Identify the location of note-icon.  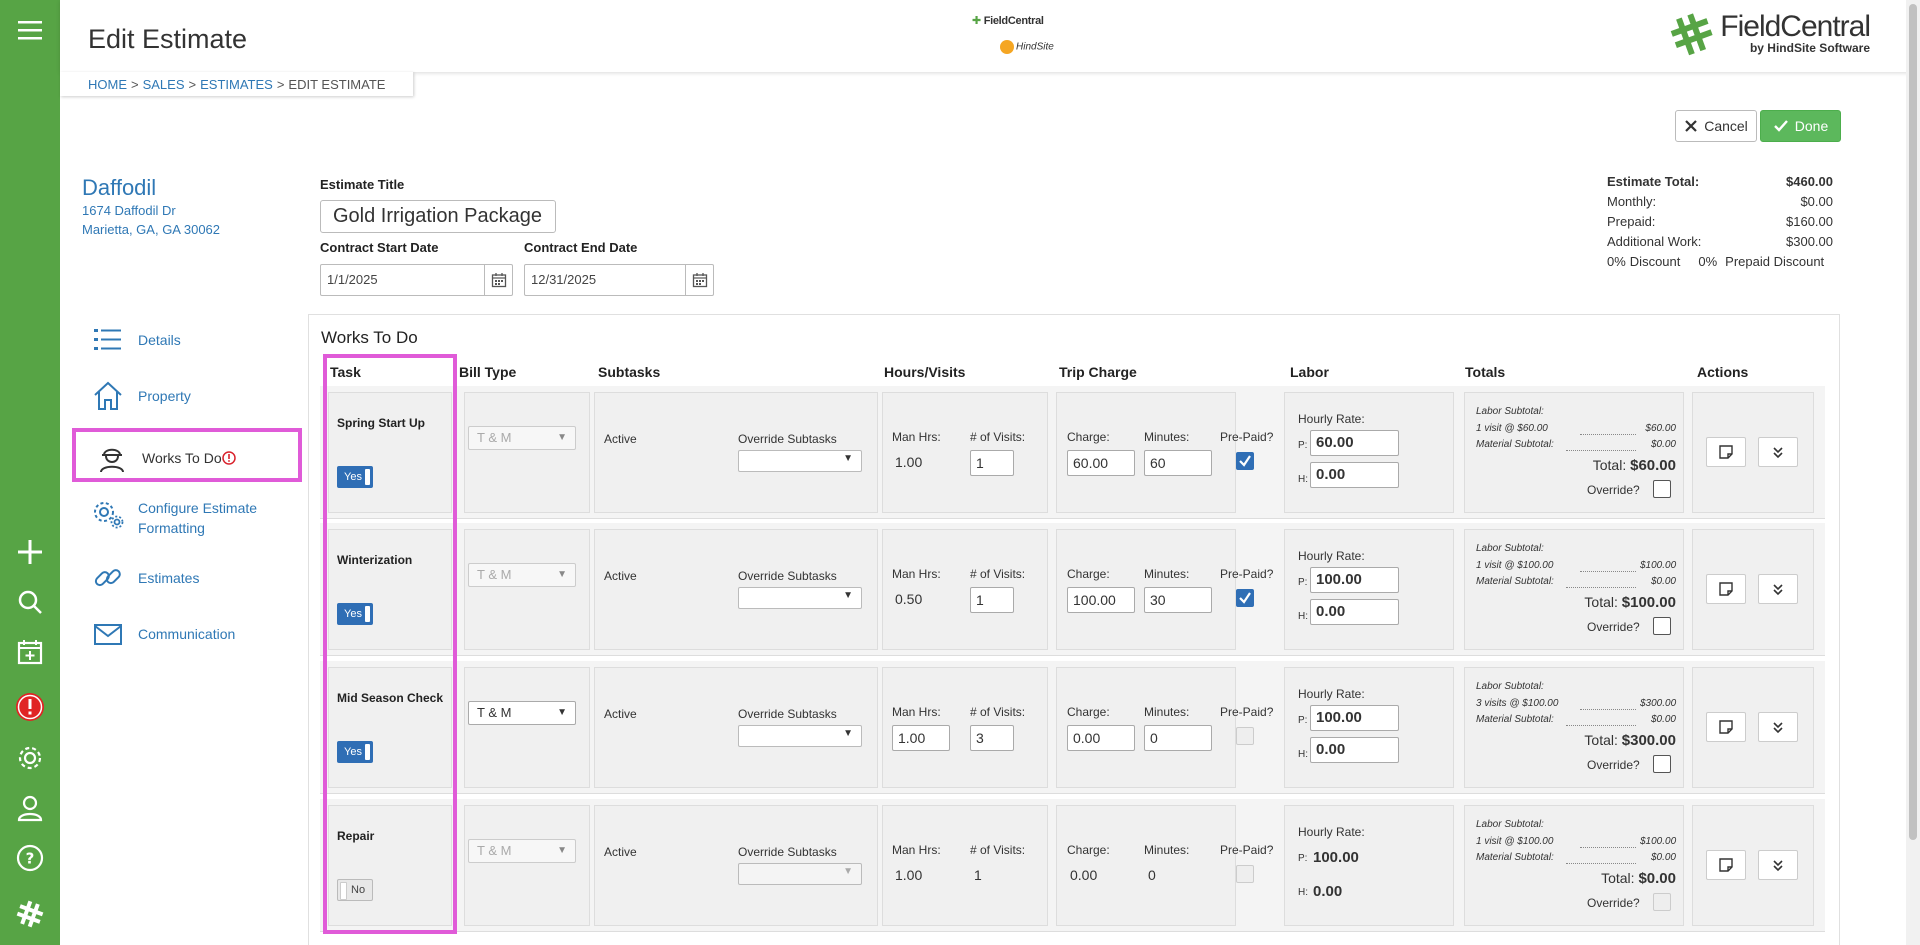
(1726, 589).